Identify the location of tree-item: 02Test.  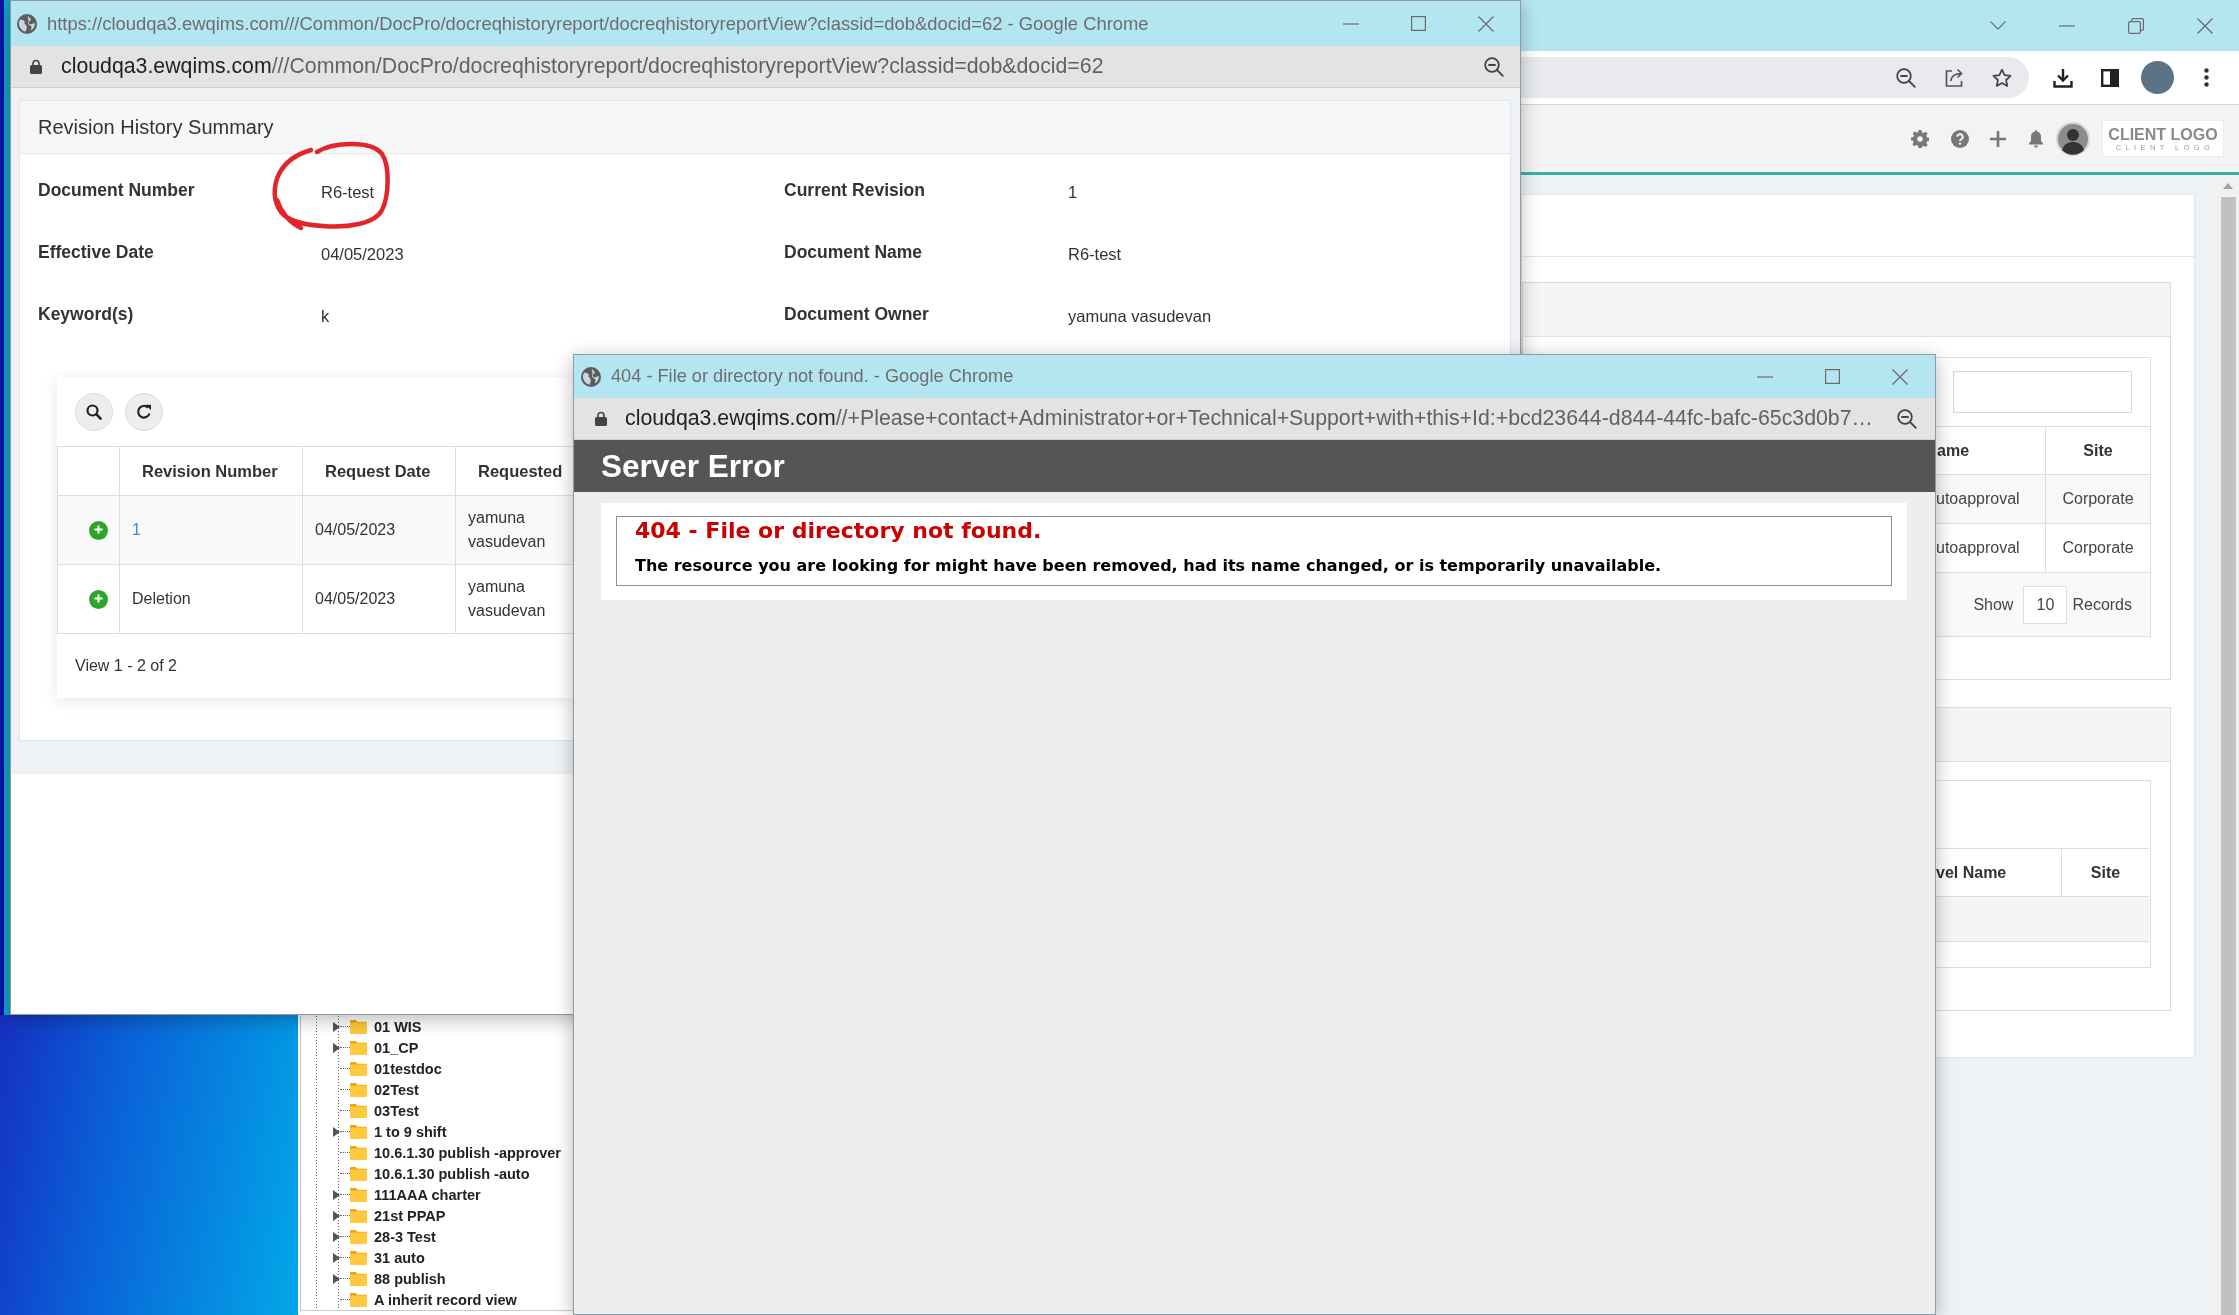
(396, 1089).